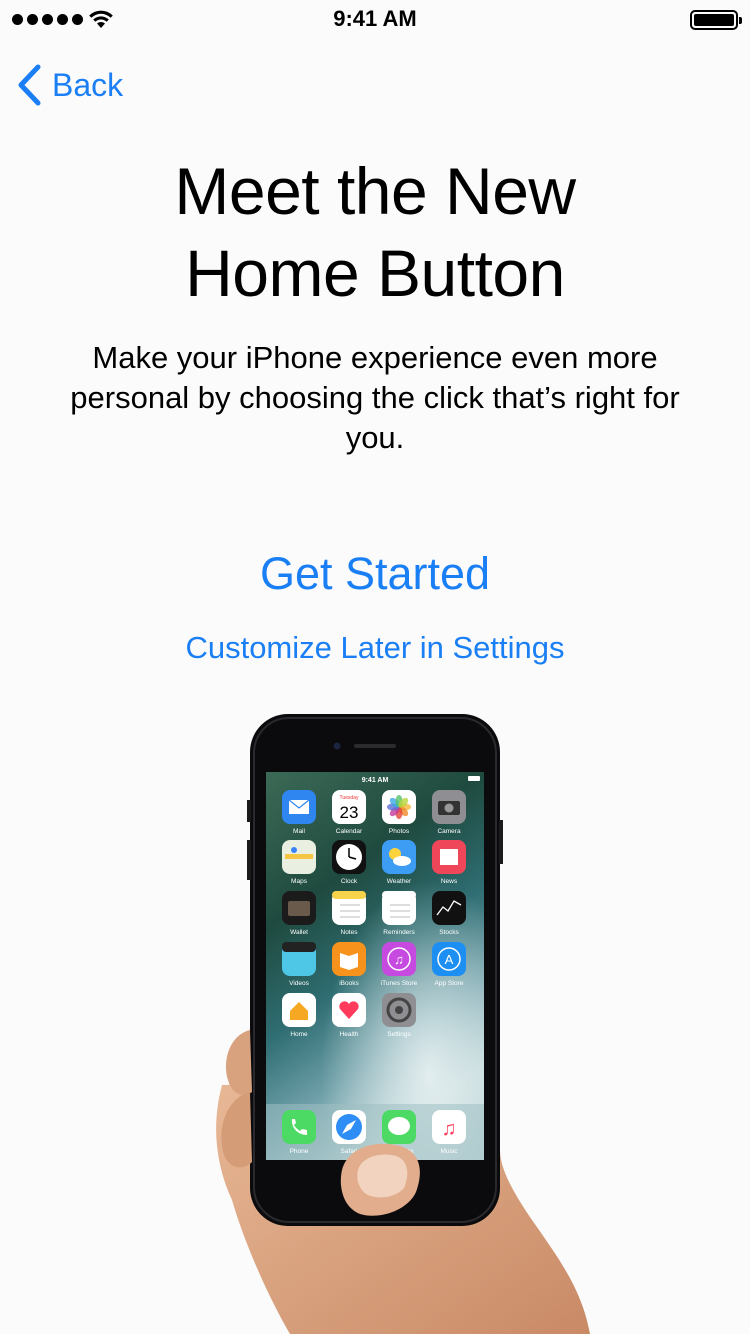 The height and width of the screenshot is (1334, 750). What do you see at coordinates (449, 831) in the screenshot?
I see `app-label: Camera` at bounding box center [449, 831].